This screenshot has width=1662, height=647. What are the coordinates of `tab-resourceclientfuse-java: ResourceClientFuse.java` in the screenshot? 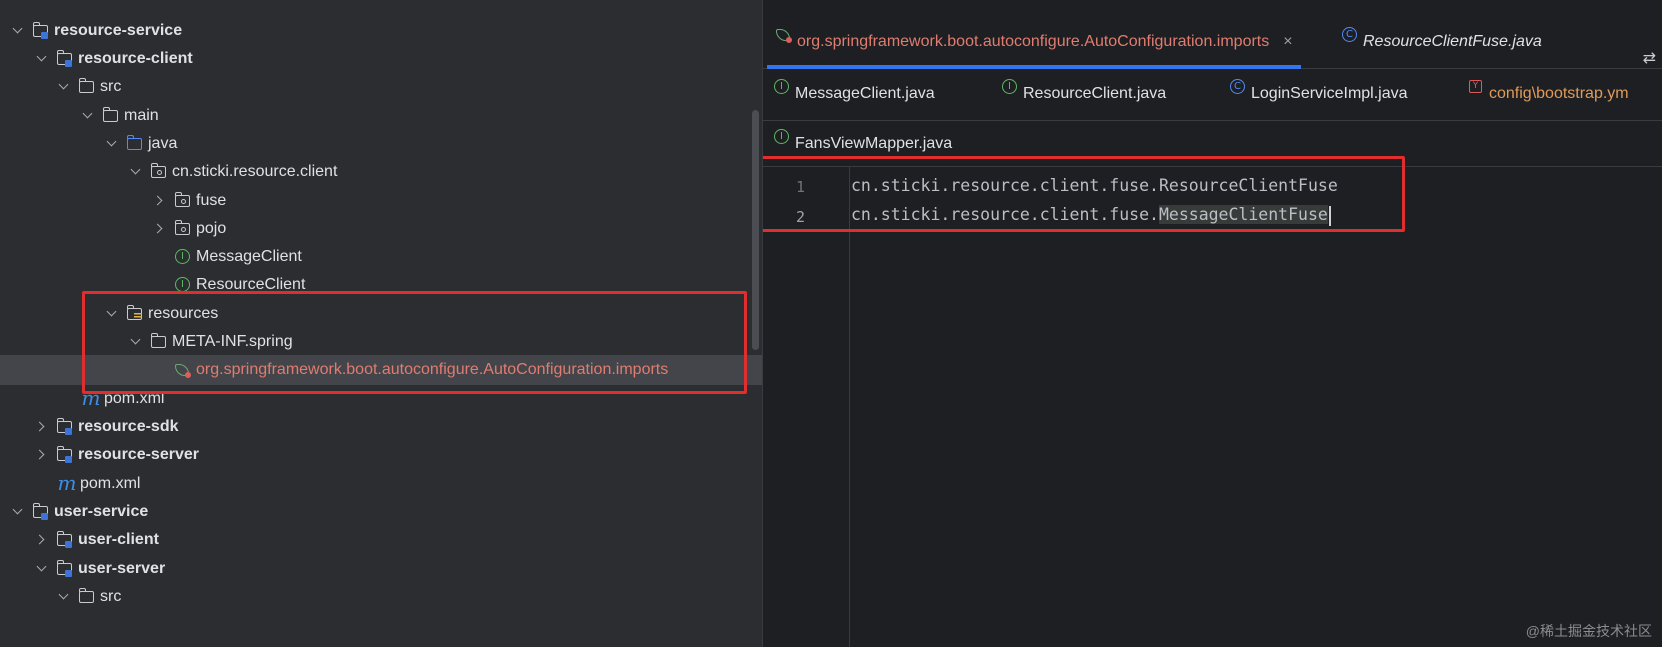 It's located at (1441, 42).